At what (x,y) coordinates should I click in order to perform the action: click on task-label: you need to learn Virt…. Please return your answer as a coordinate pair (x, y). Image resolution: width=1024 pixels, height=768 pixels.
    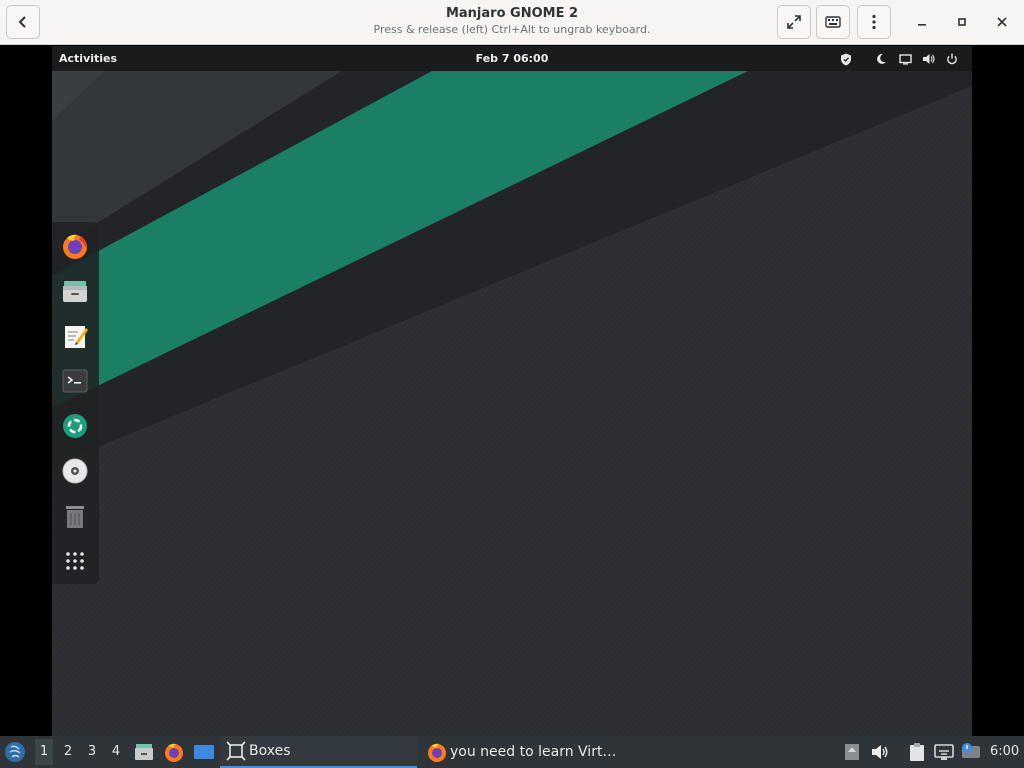
    Looking at the image, I should click on (533, 752).